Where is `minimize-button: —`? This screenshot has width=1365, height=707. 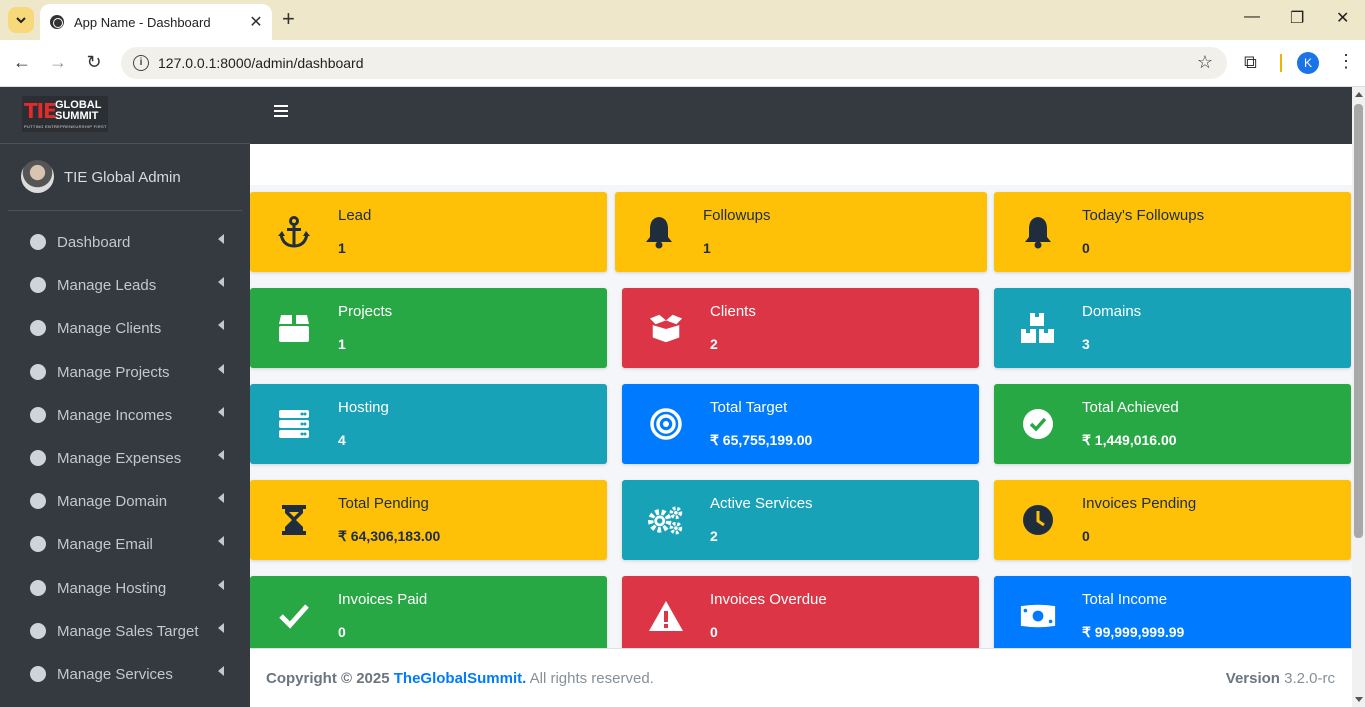
minimize-button: — is located at coordinates (1252, 17).